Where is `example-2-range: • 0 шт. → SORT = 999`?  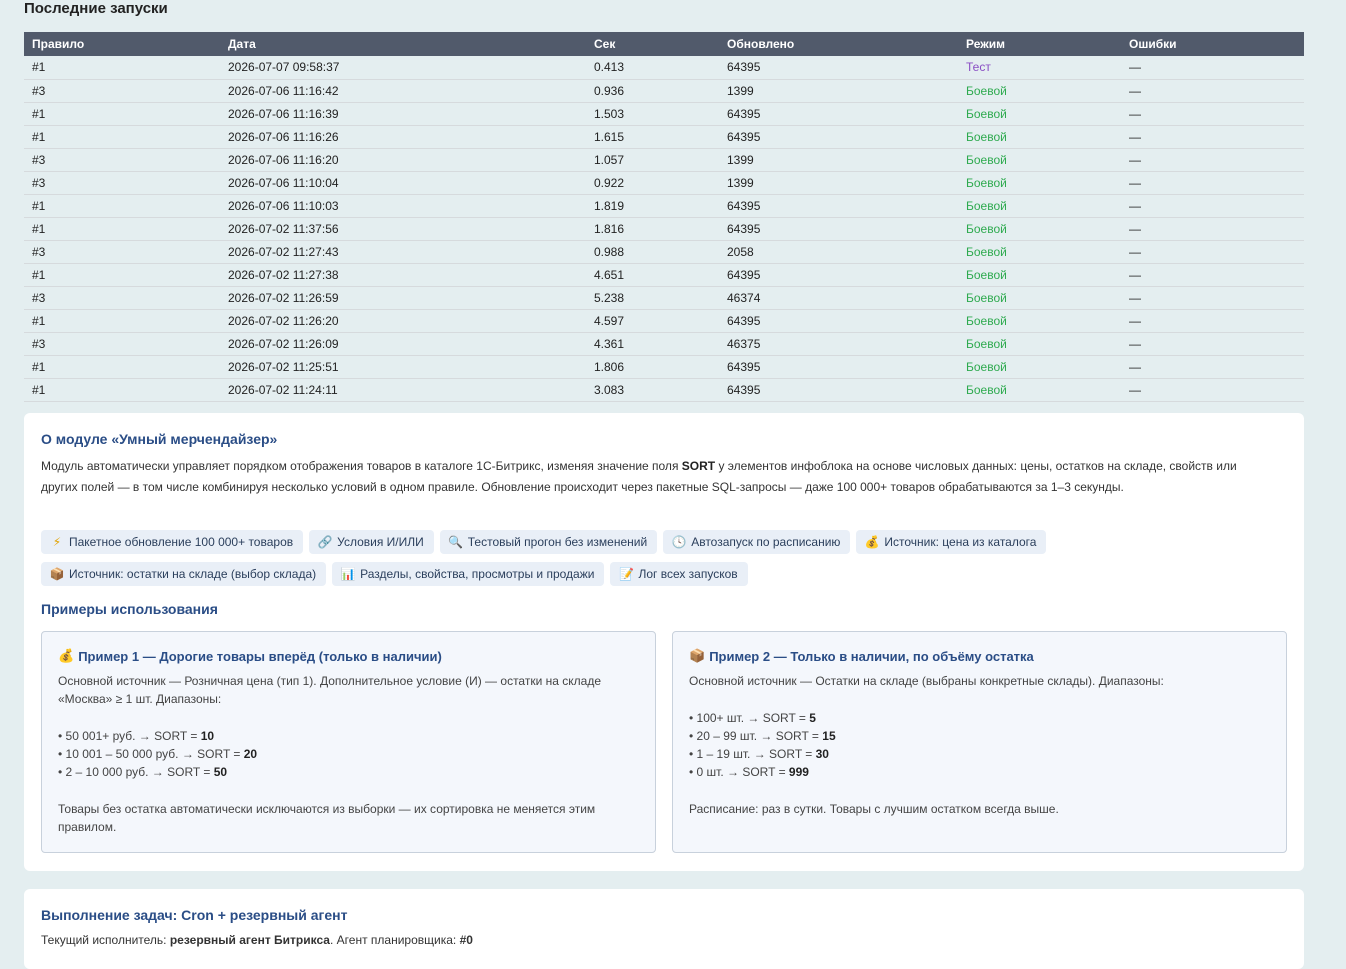
example-2-range: • 0 шт. → SORT = 999 is located at coordinates (979, 772).